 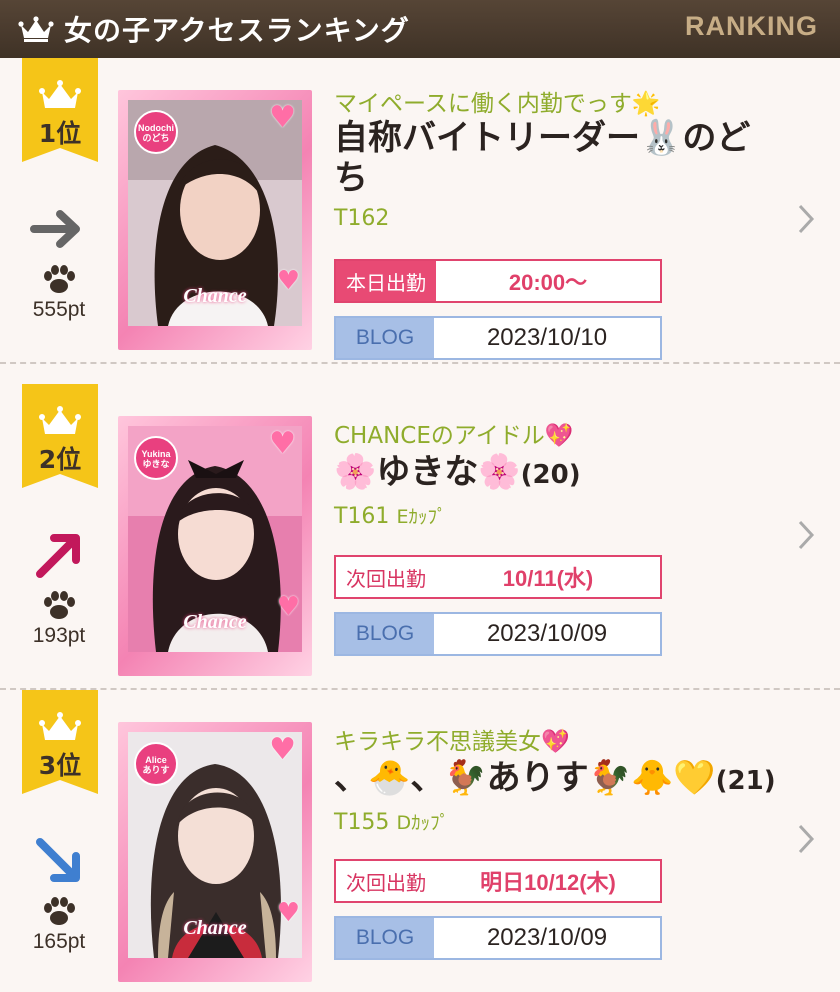 I want to click on girl-name: 🌸ゆきな🌸(20), so click(x=559, y=473).